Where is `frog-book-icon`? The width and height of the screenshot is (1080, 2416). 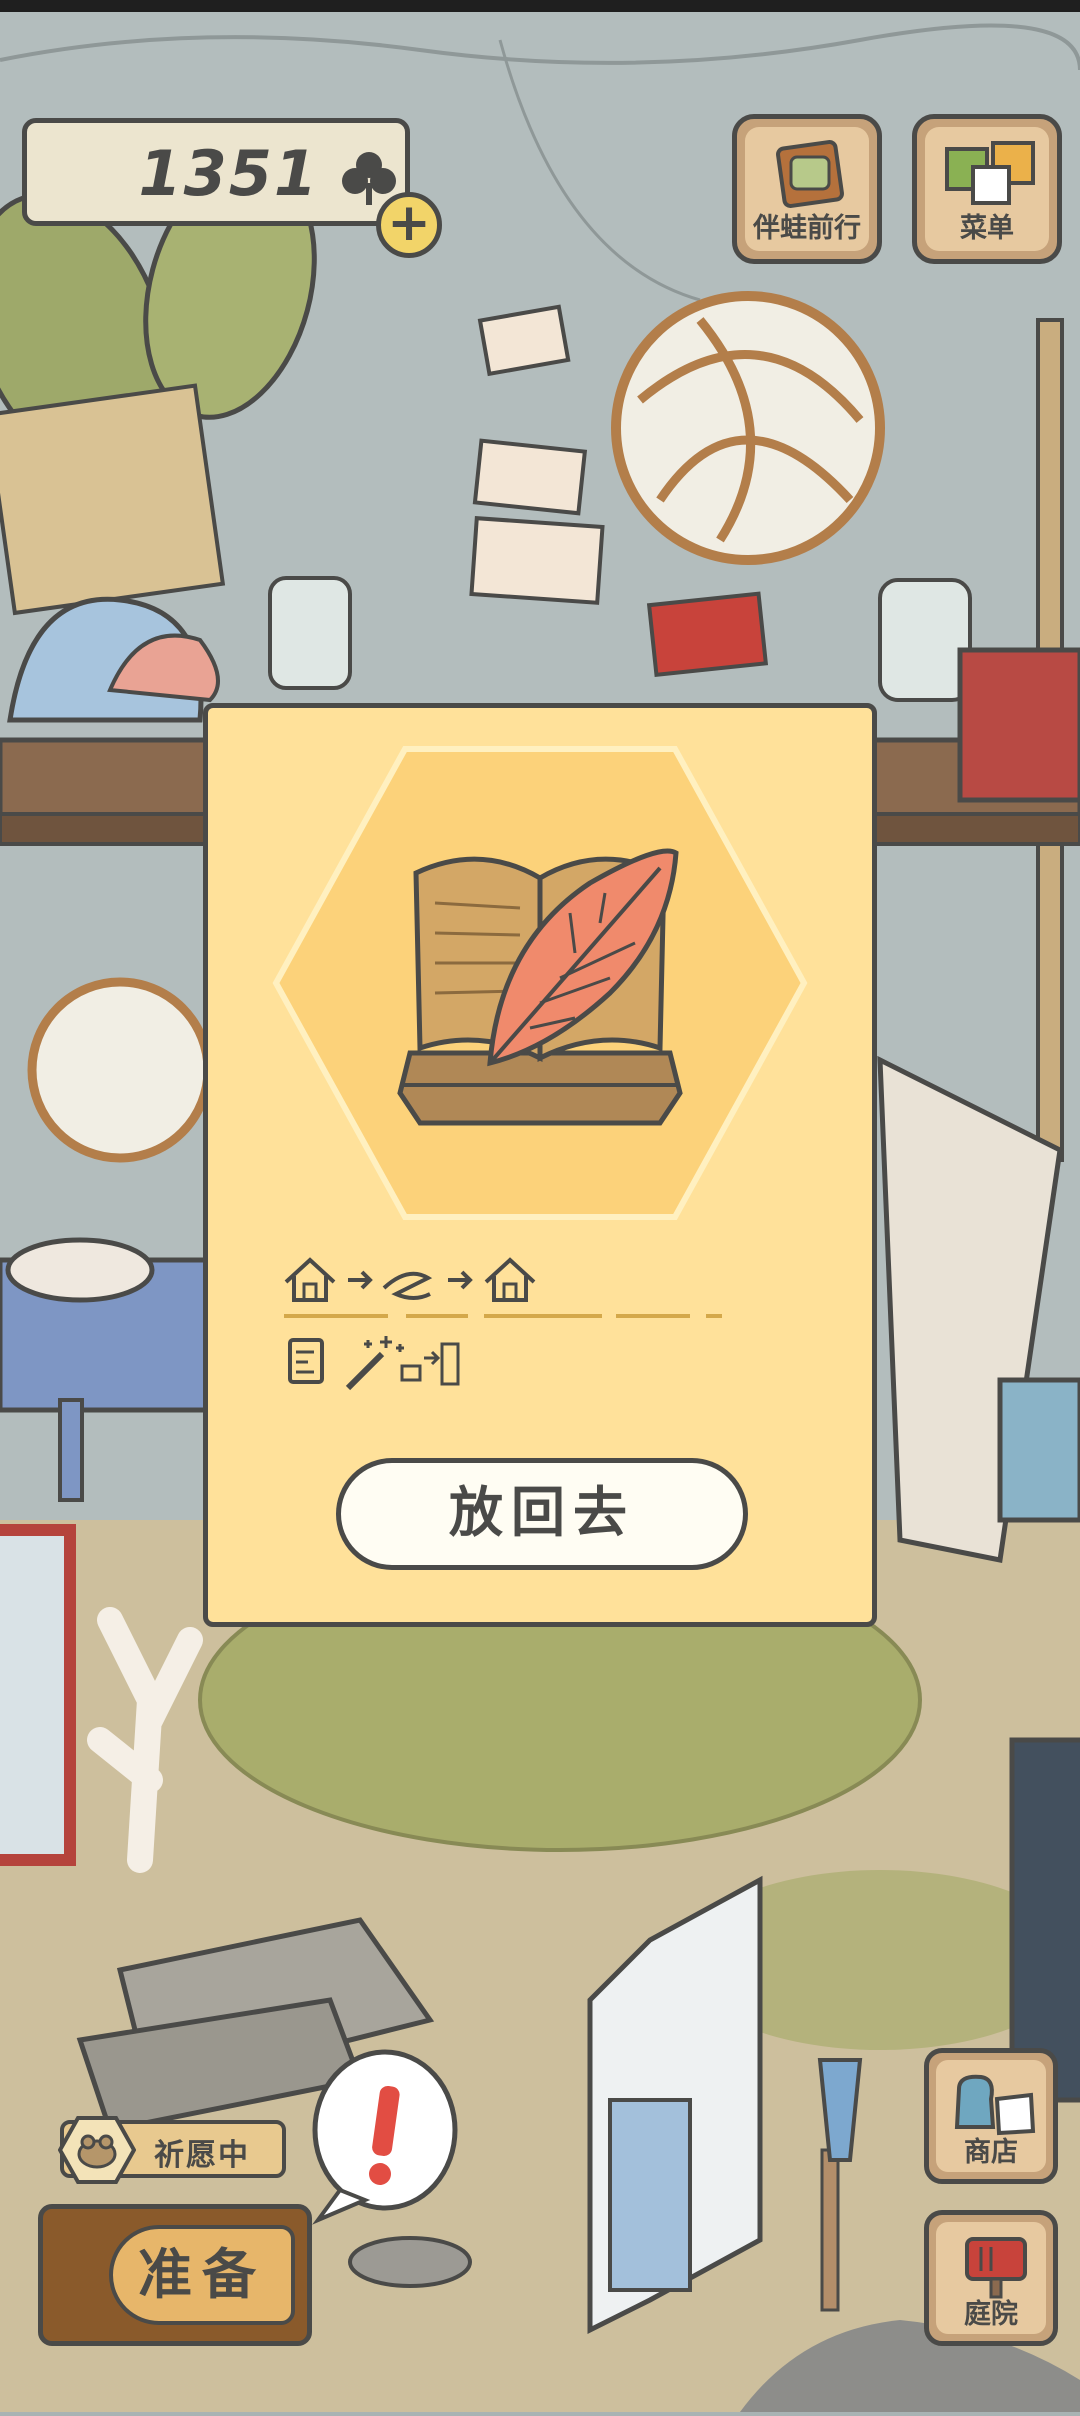
frog-book-icon is located at coordinates (810, 174).